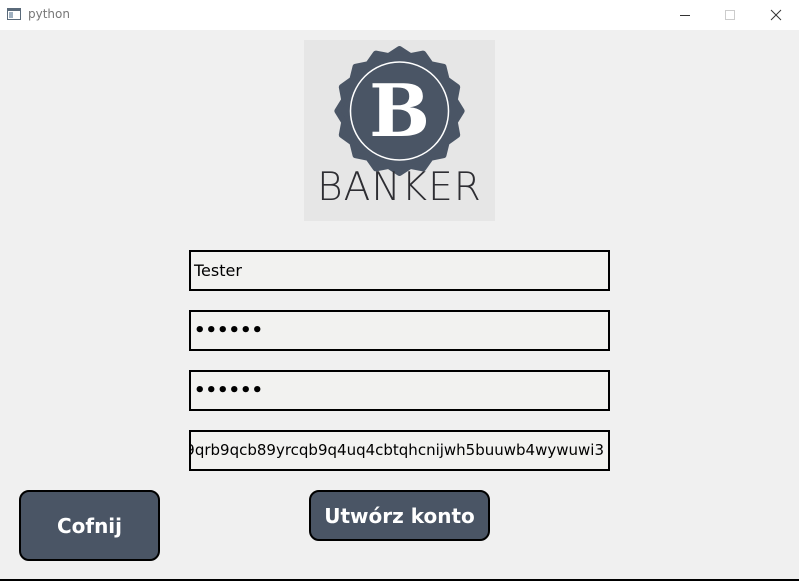 This screenshot has width=799, height=581. I want to click on minimize-icon, so click(685, 15).